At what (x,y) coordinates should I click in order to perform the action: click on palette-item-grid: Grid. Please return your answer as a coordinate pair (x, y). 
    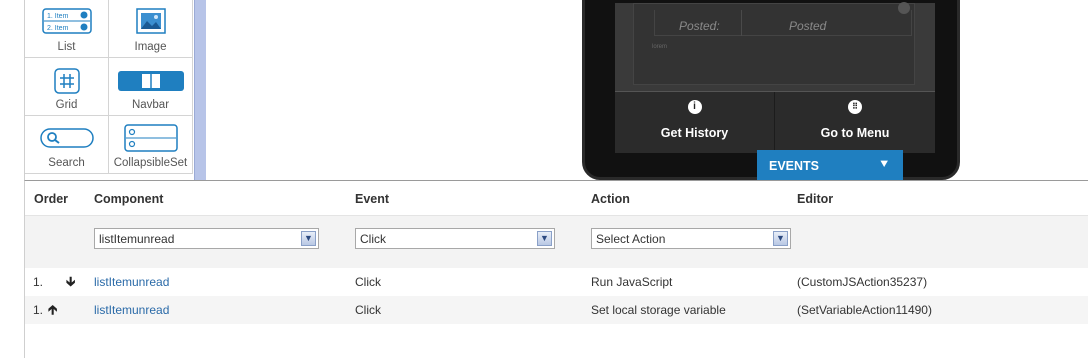
    Looking at the image, I should click on (67, 87).